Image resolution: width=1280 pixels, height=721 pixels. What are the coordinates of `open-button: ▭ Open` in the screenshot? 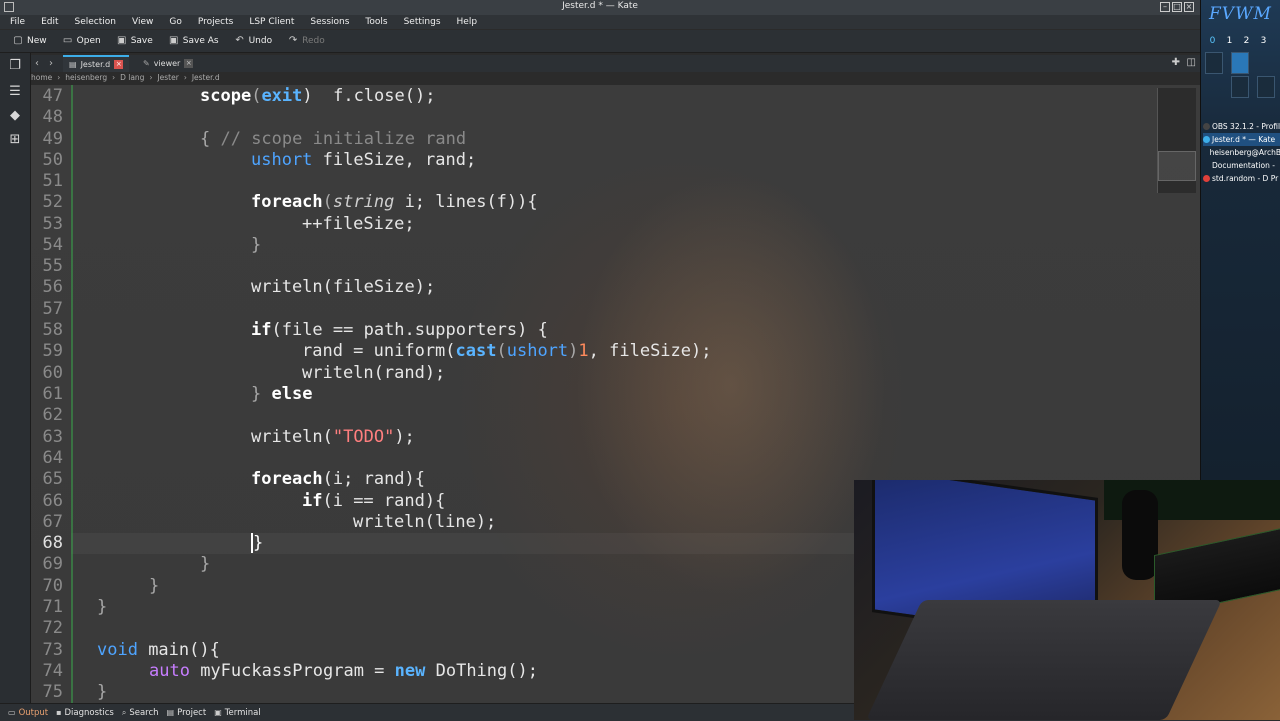 It's located at (82, 41).